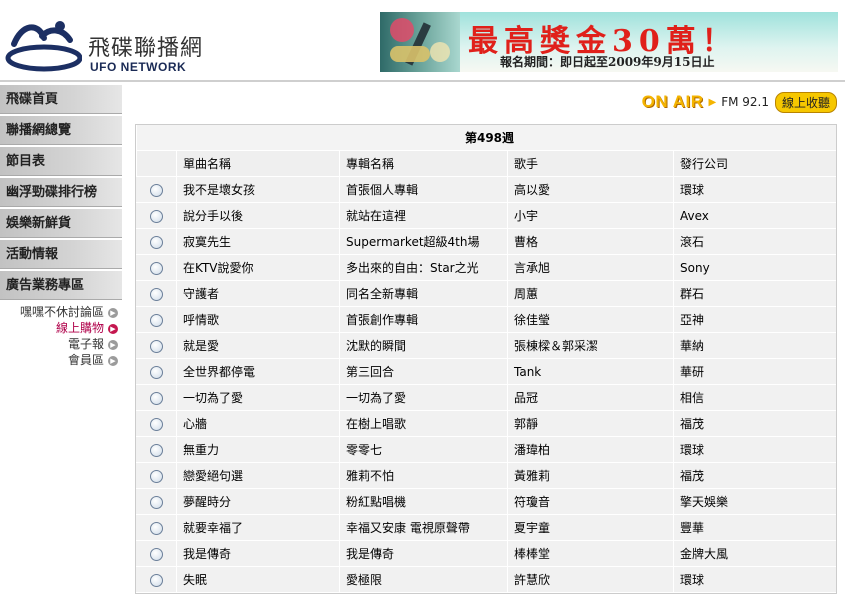 The image size is (845, 599). Describe the element at coordinates (609, 42) in the screenshot. I see `promo-banner: 最高獎金30萬！ 報名期間：即日起至2009年9月15日止` at that location.